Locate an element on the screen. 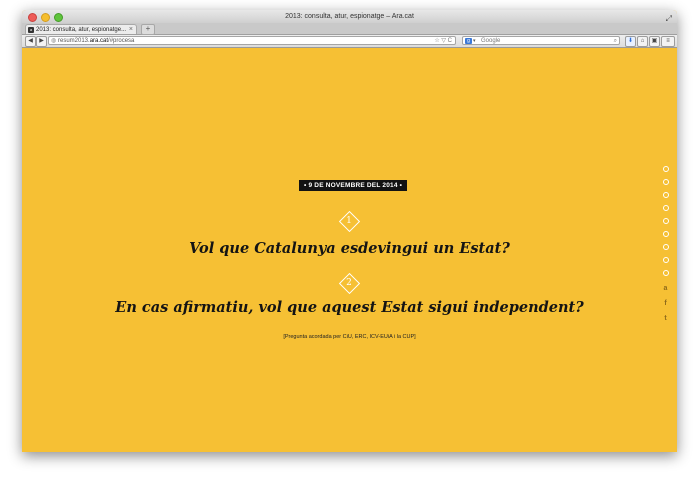  meneame-icon: a is located at coordinates (665, 288).